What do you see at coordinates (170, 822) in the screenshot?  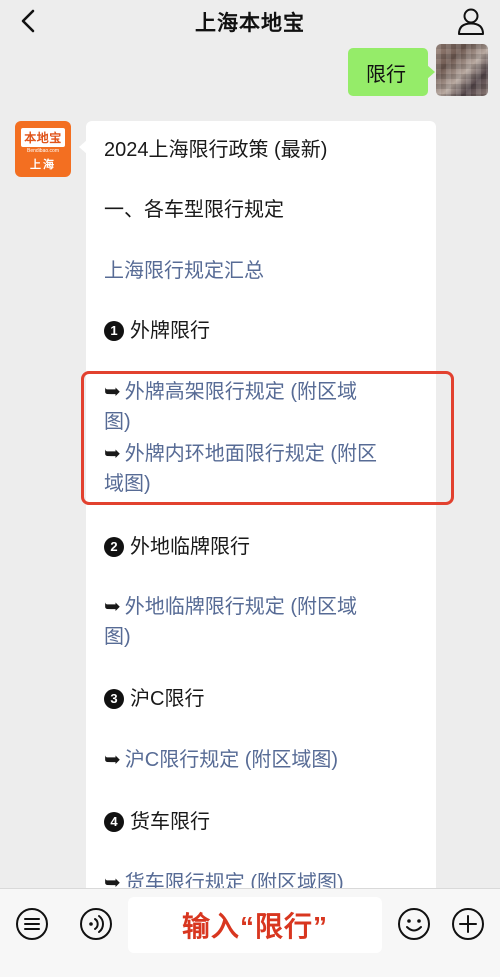 I see `category-label: 货车限行` at bounding box center [170, 822].